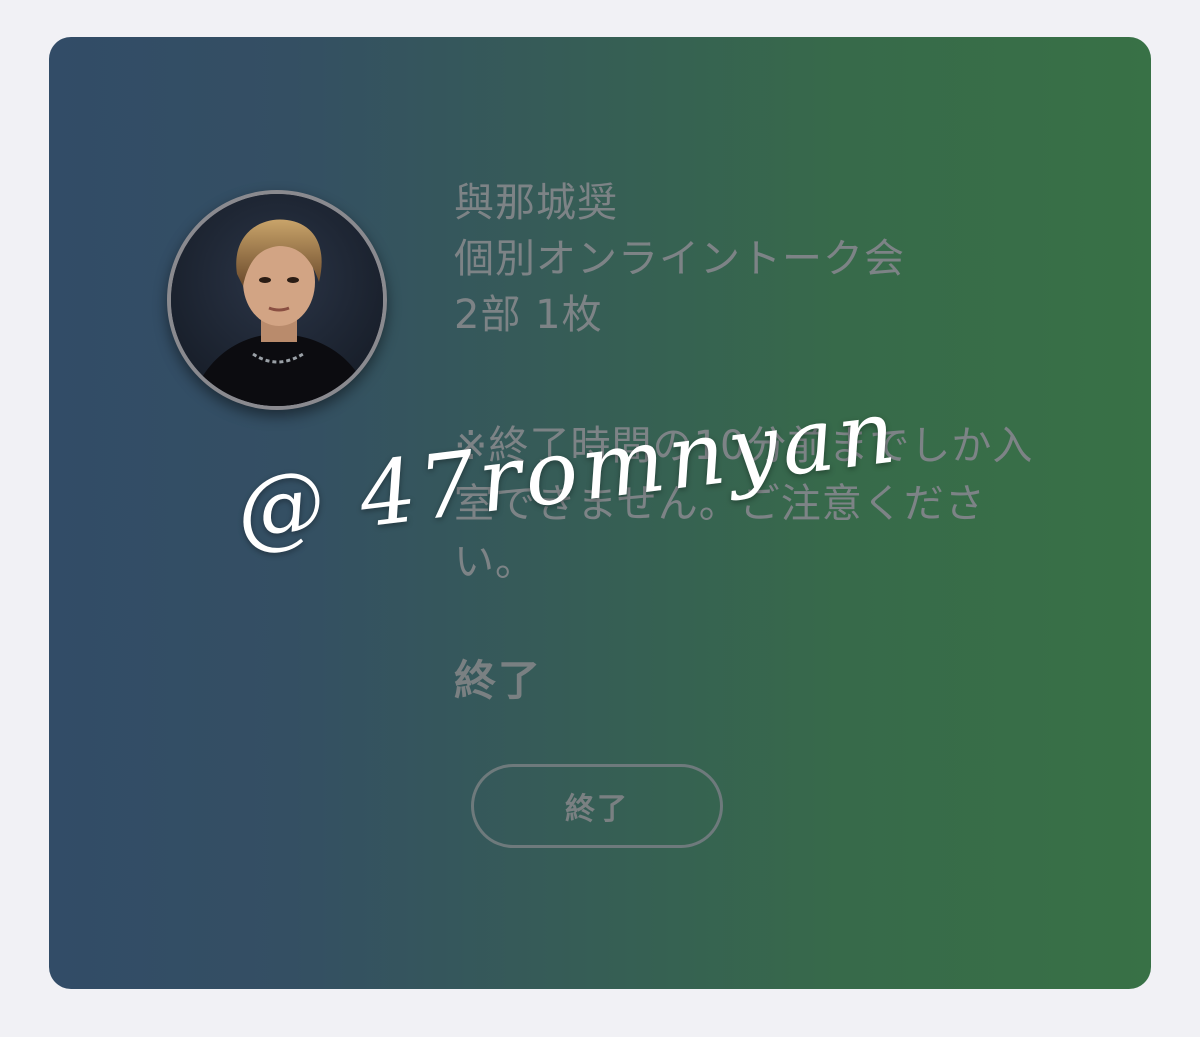 The height and width of the screenshot is (1037, 1200). I want to click on avatar-photo, so click(277, 300).